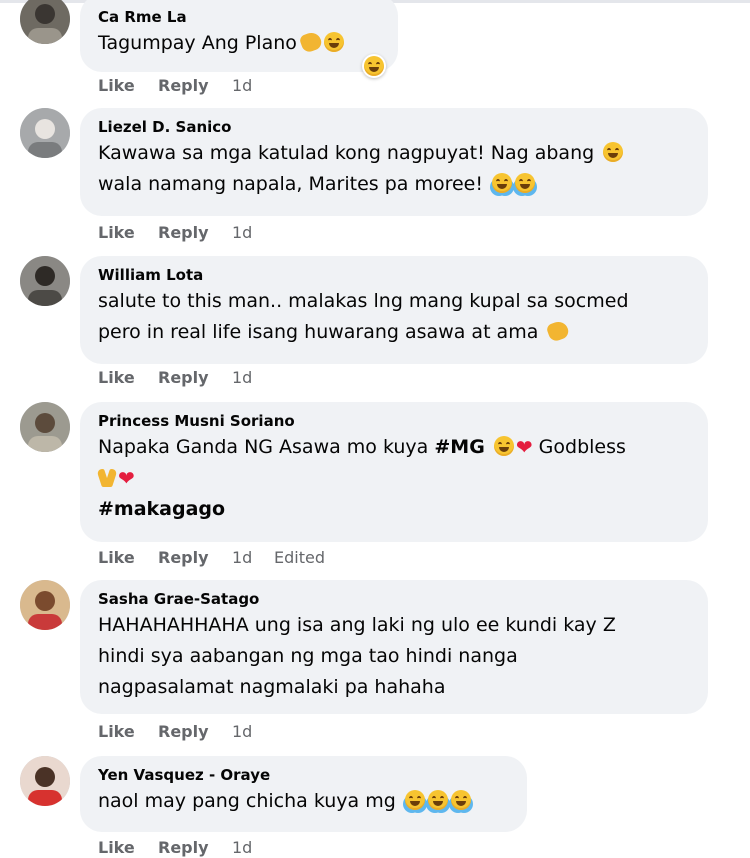  What do you see at coordinates (394, 509) in the screenshot?
I see `hashtag-link: #makagago` at bounding box center [394, 509].